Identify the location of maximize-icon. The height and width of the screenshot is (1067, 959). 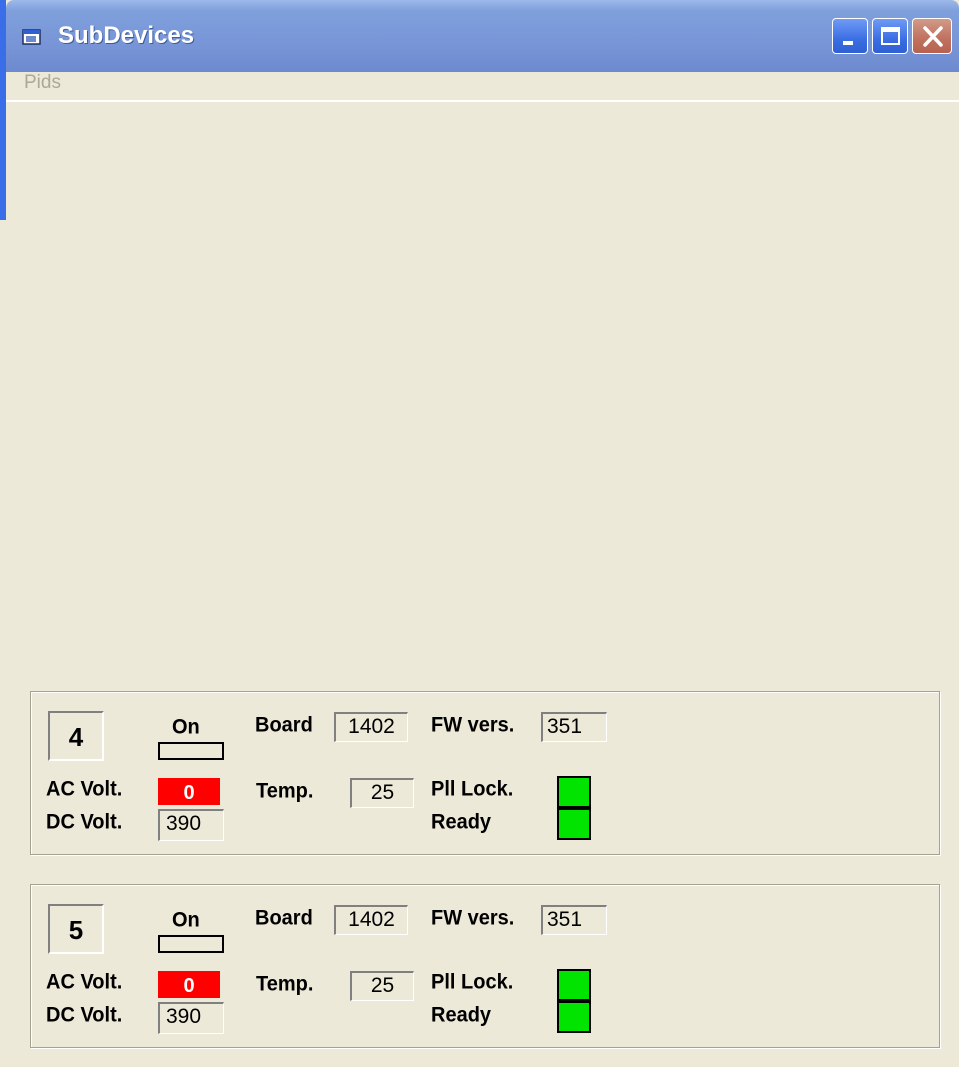
(890, 36).